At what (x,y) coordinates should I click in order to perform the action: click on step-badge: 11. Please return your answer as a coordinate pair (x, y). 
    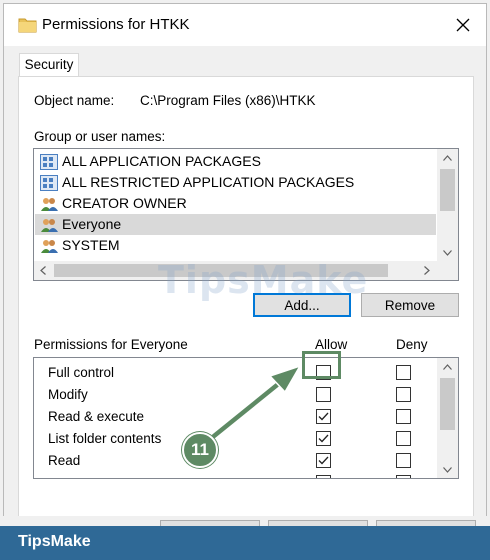
    Looking at the image, I should click on (200, 450).